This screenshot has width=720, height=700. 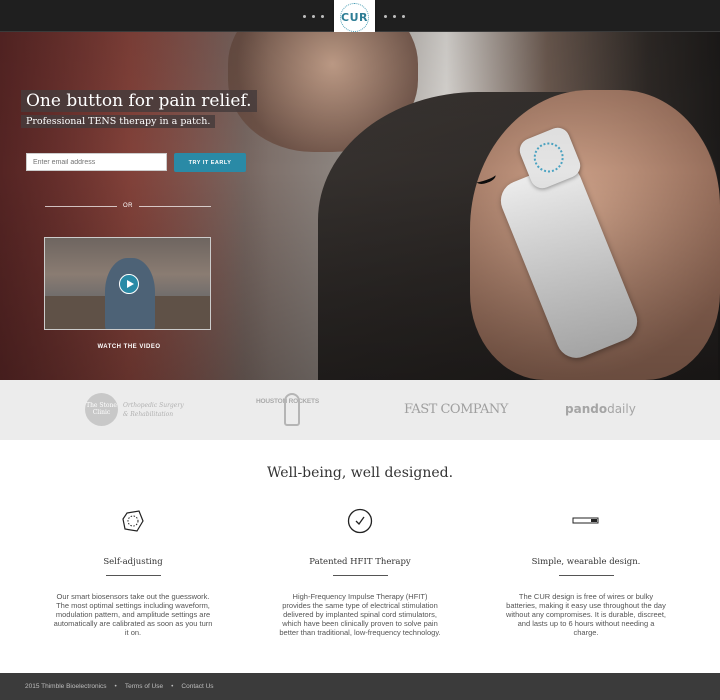 What do you see at coordinates (354, 17) in the screenshot?
I see `logo-text: CUR` at bounding box center [354, 17].